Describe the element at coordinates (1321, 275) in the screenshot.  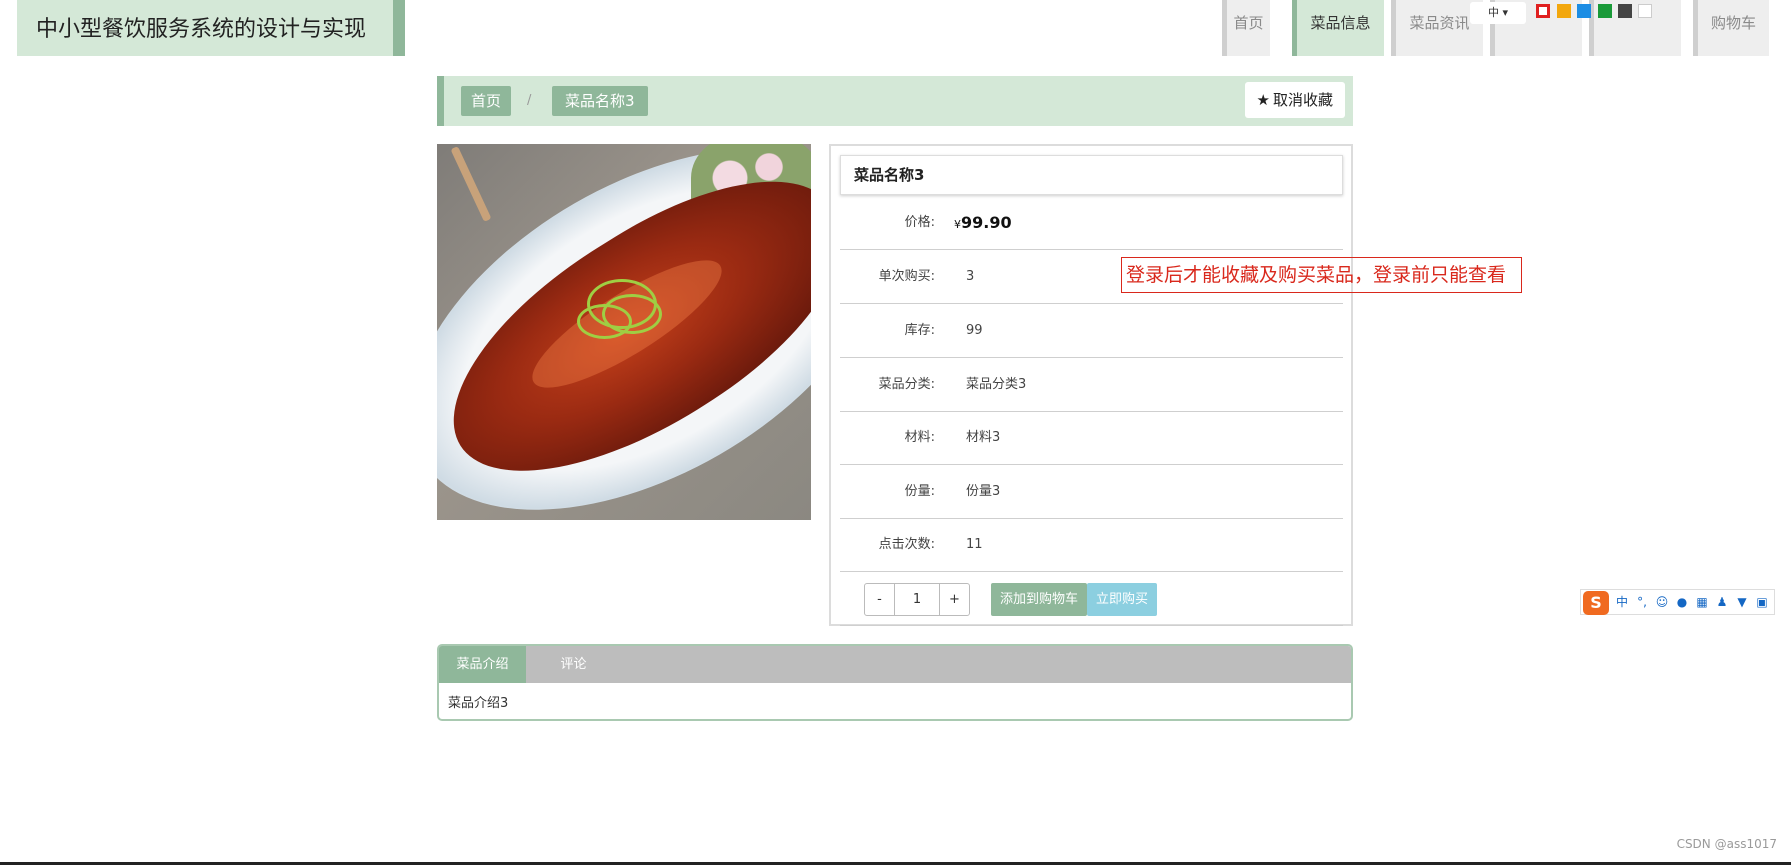
I see `login-annotation: 登录后才能收藏及购买菜品，登录前只能查看` at that location.